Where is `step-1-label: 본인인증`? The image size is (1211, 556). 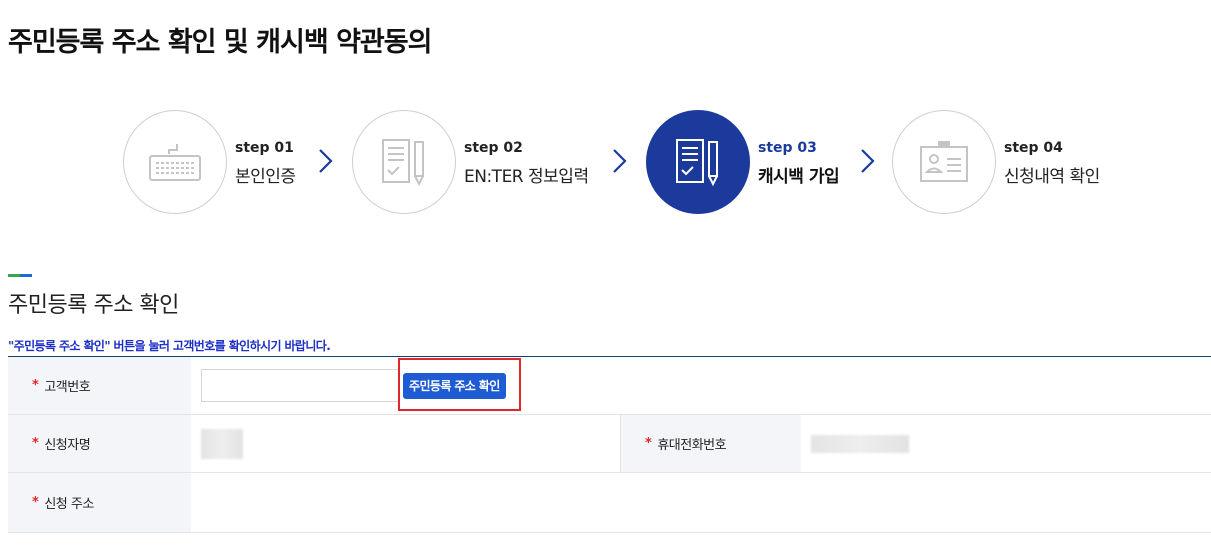
step-1-label: 본인인증 is located at coordinates (265, 177).